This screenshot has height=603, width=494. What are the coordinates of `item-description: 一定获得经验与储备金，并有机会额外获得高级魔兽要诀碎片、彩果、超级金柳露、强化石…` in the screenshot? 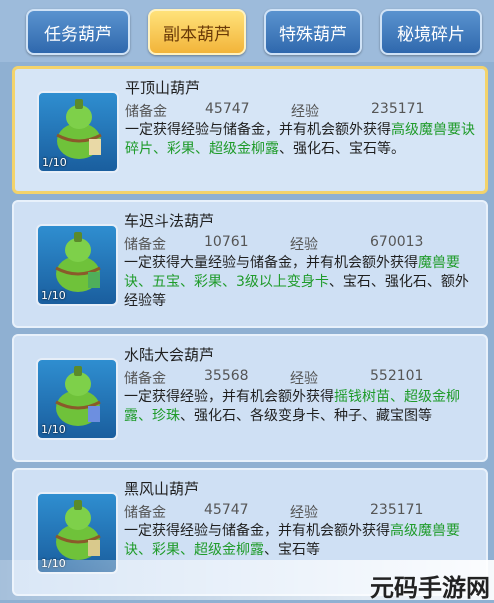 It's located at (300, 139).